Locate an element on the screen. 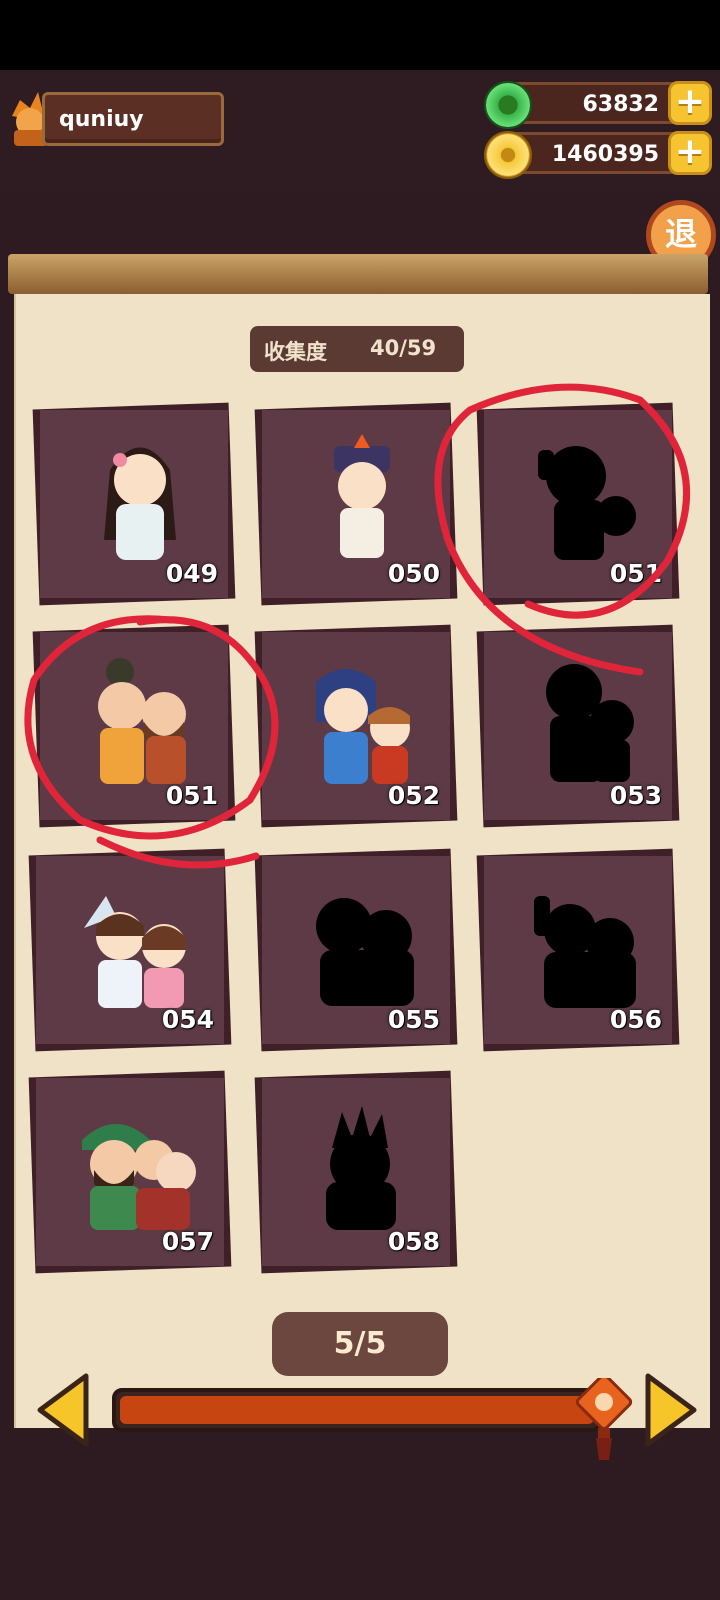 The width and height of the screenshot is (720, 1600). jade-icon is located at coordinates (508, 105).